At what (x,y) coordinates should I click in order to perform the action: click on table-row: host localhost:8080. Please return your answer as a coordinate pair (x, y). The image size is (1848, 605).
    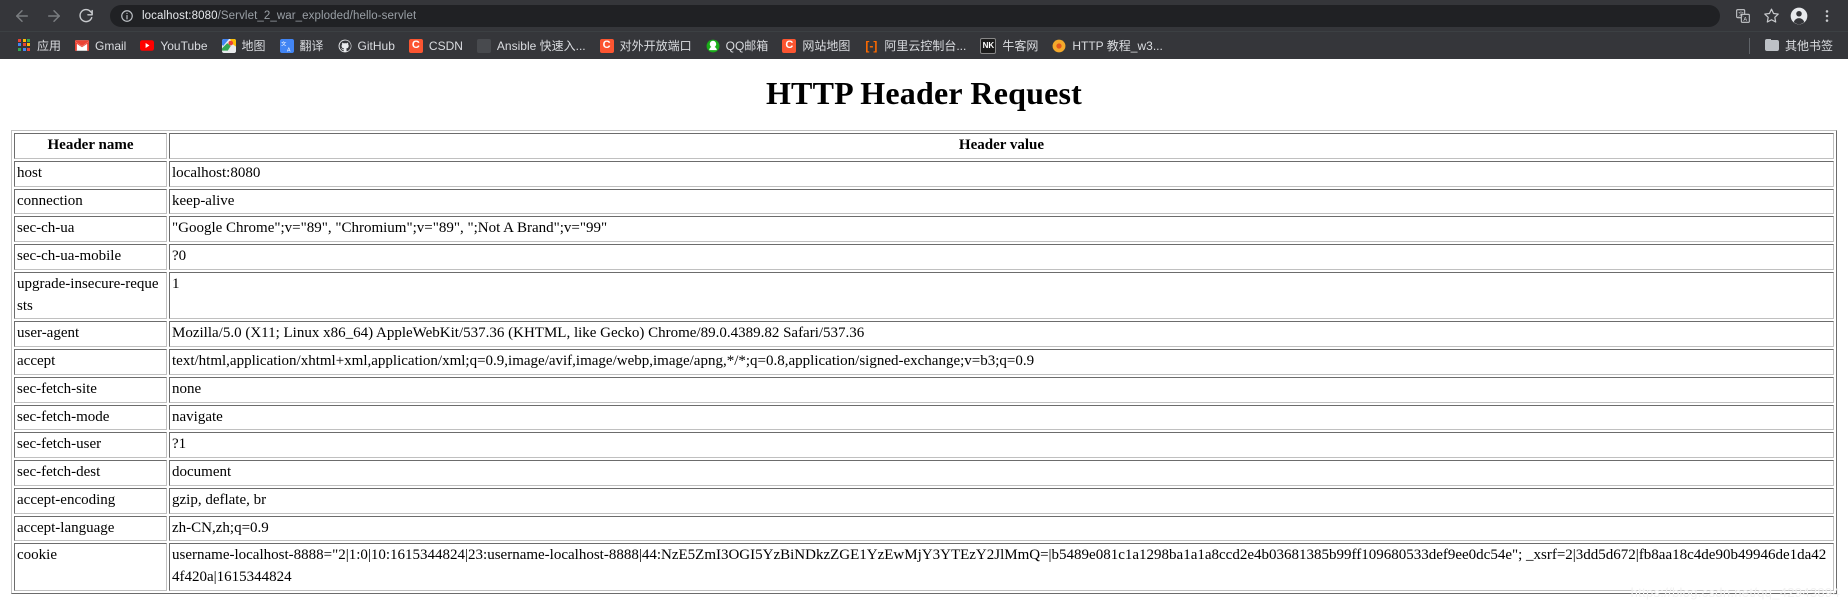
    Looking at the image, I should click on (924, 173).